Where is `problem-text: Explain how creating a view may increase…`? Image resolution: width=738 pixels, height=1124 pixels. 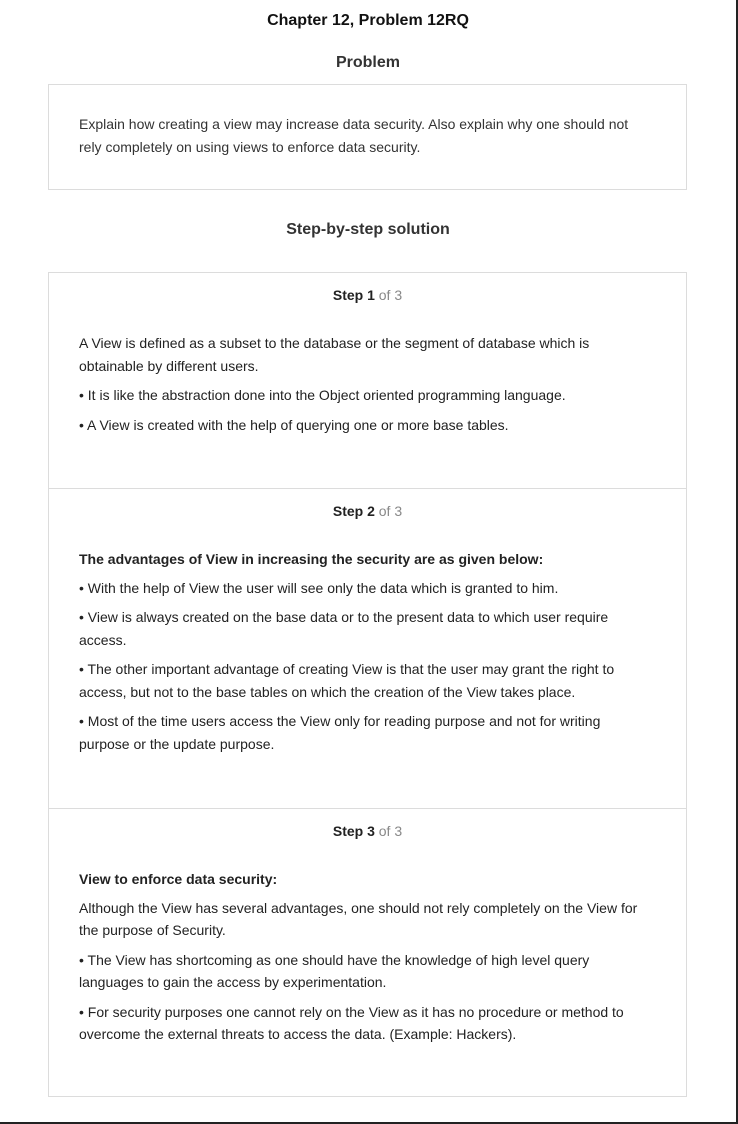 problem-text: Explain how creating a view may increase… is located at coordinates (354, 135).